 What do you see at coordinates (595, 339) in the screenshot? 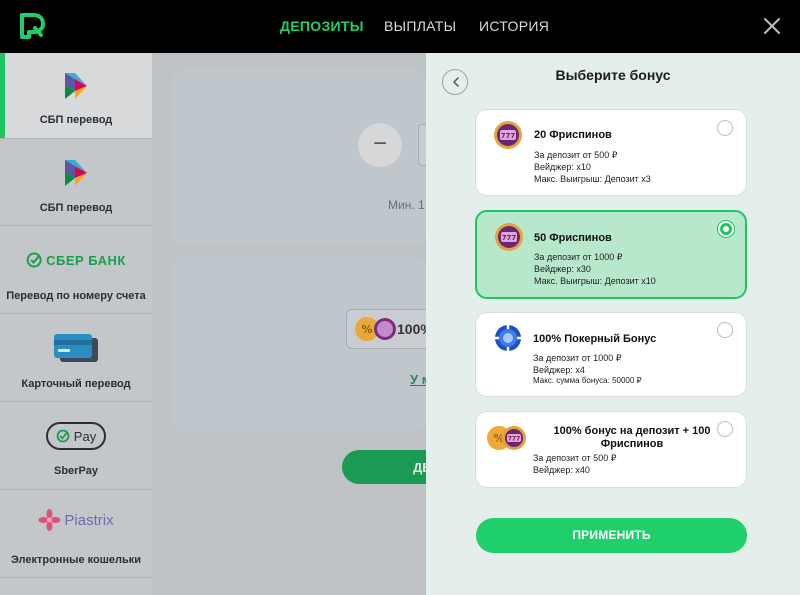
I see `bonus-title: 100% Покерный Бонус` at bounding box center [595, 339].